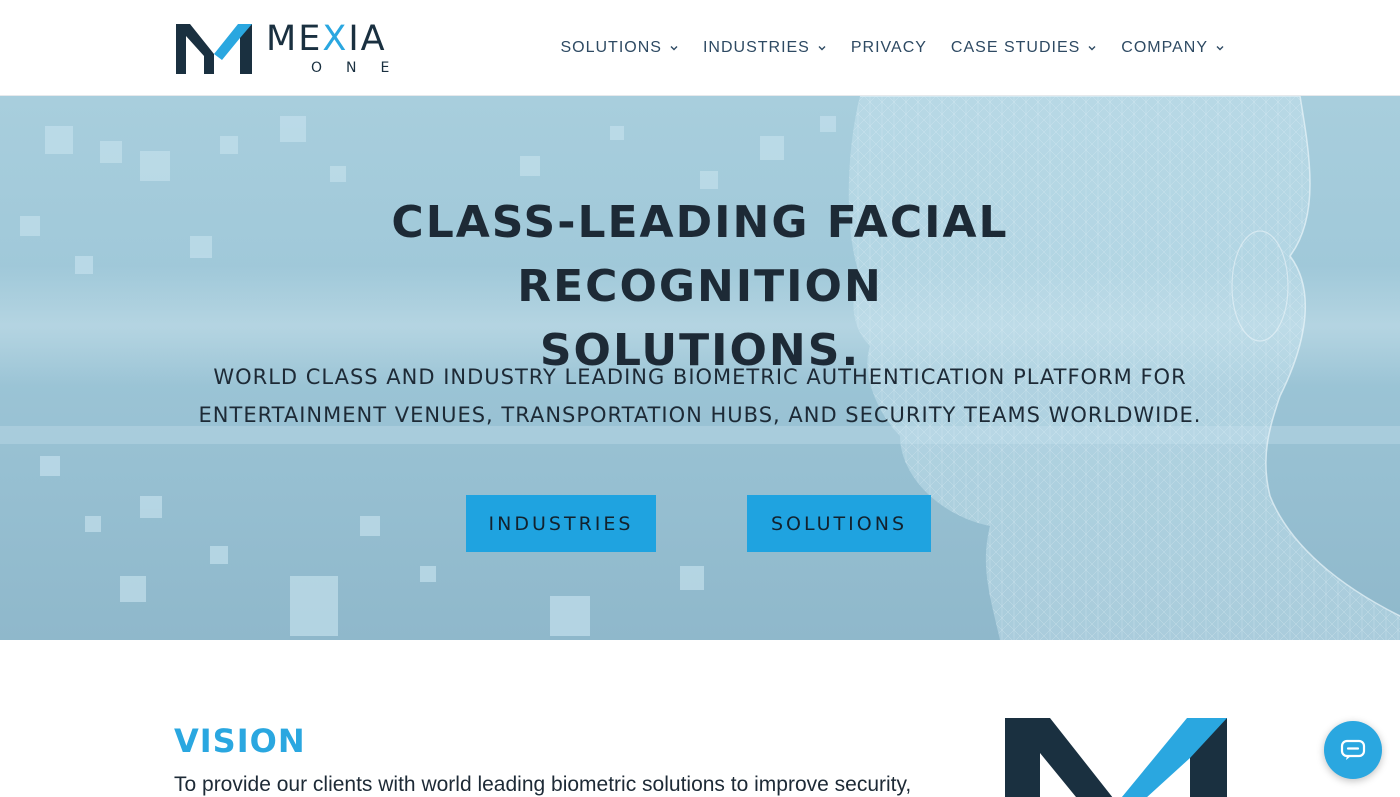 The height and width of the screenshot is (797, 1400). I want to click on chat-widget-button, so click(1353, 750).